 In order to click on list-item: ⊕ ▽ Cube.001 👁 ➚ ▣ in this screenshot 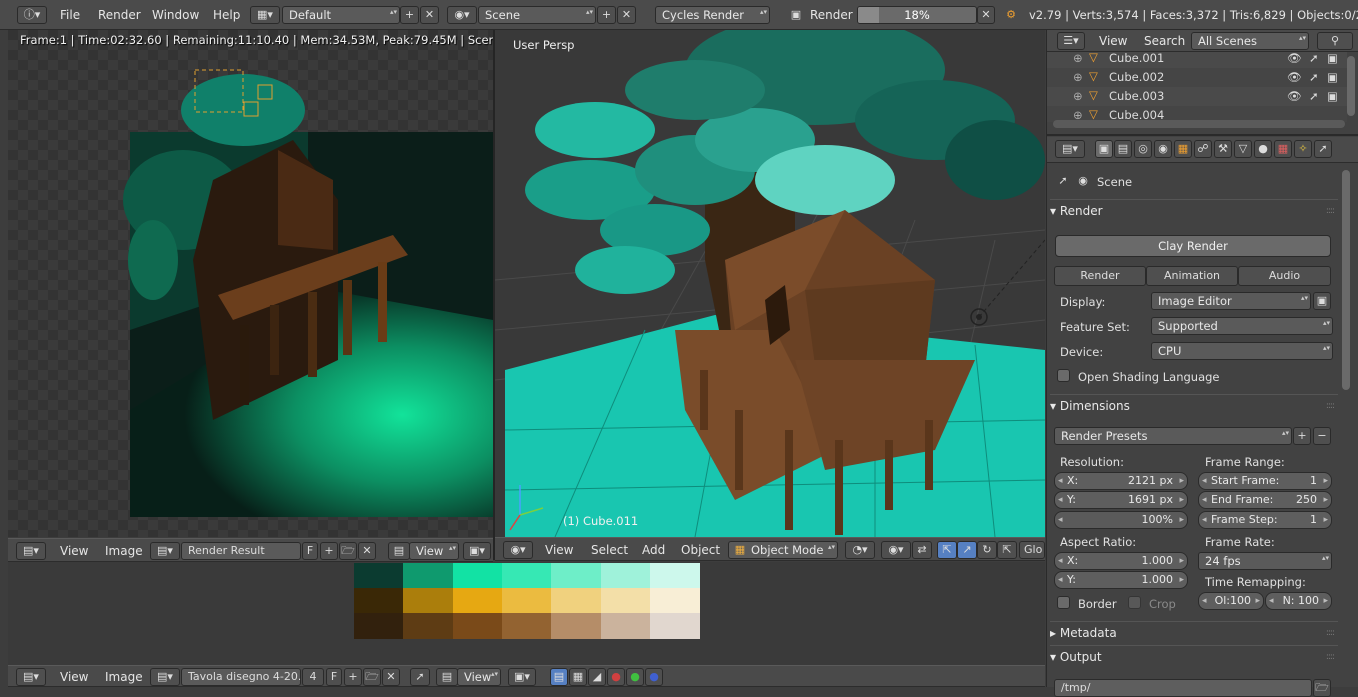, I will do `click(1197, 60)`.